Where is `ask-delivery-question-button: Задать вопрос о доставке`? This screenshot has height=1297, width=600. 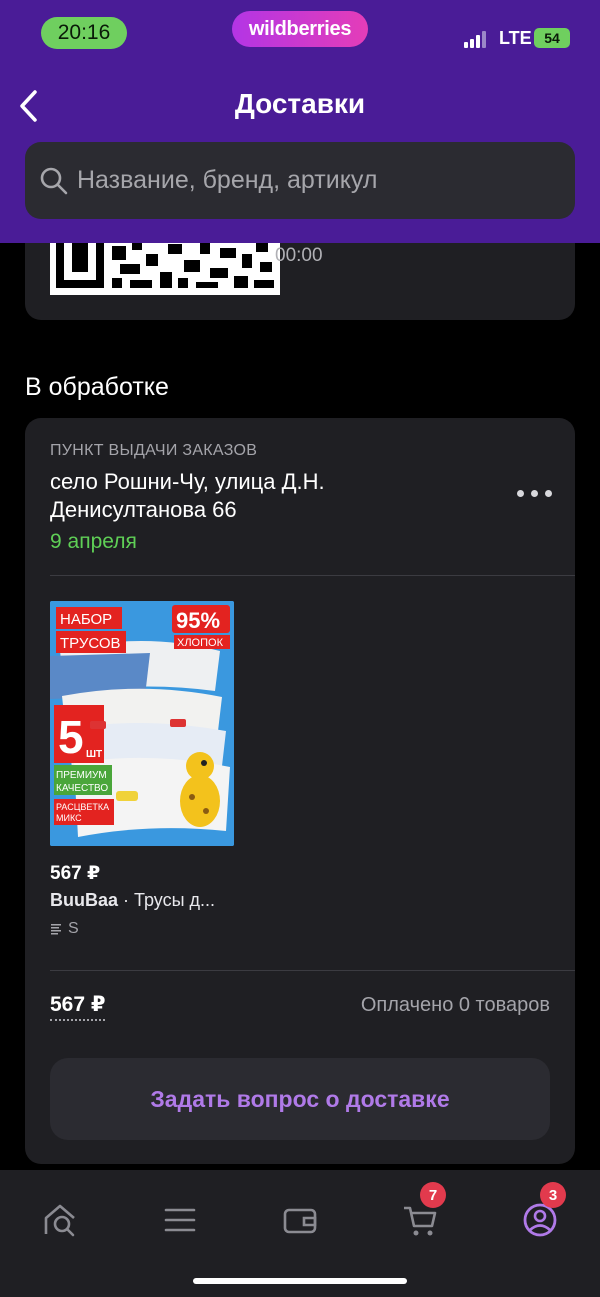 ask-delivery-question-button: Задать вопрос о доставке is located at coordinates (300, 1099).